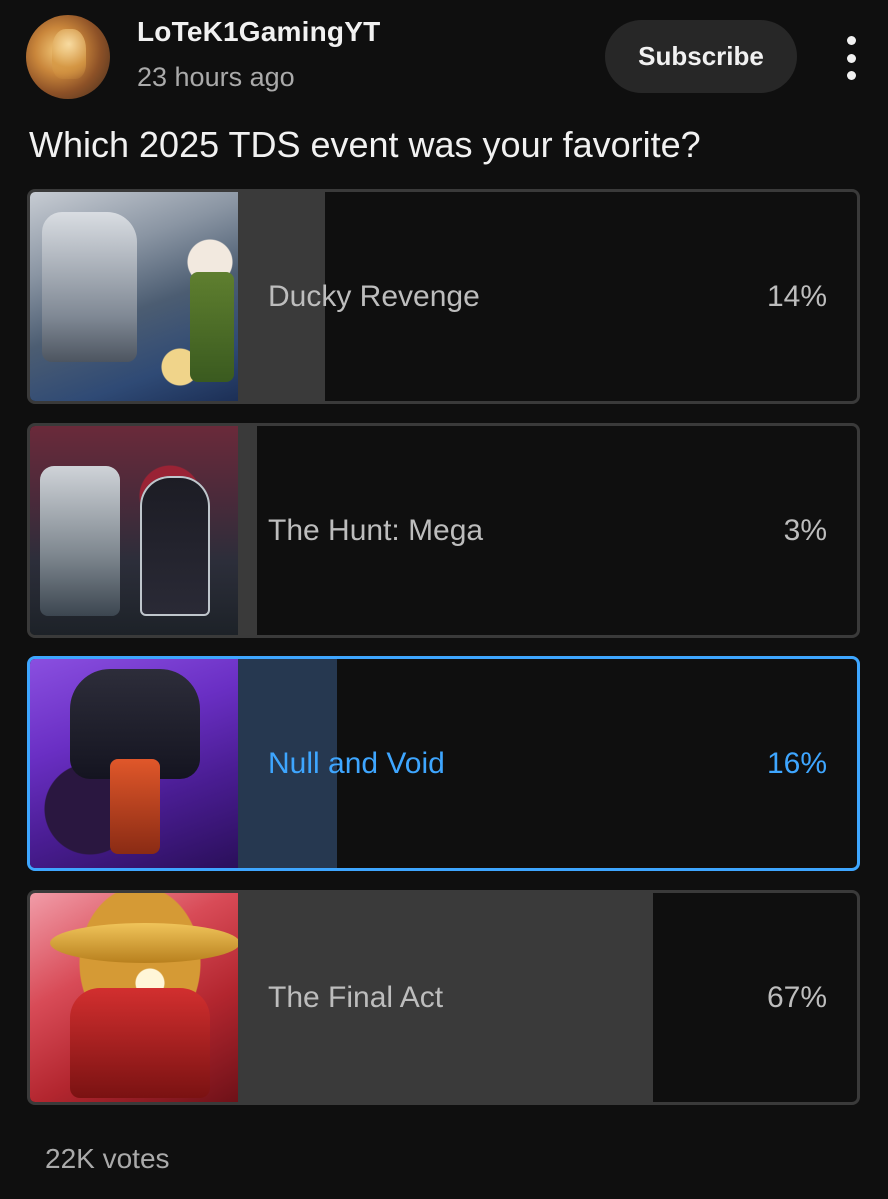 The height and width of the screenshot is (1199, 888). Describe the element at coordinates (444, 55) in the screenshot. I see `post-header: LoTeK1GamingYT 23 hours ago Subscribe` at that location.